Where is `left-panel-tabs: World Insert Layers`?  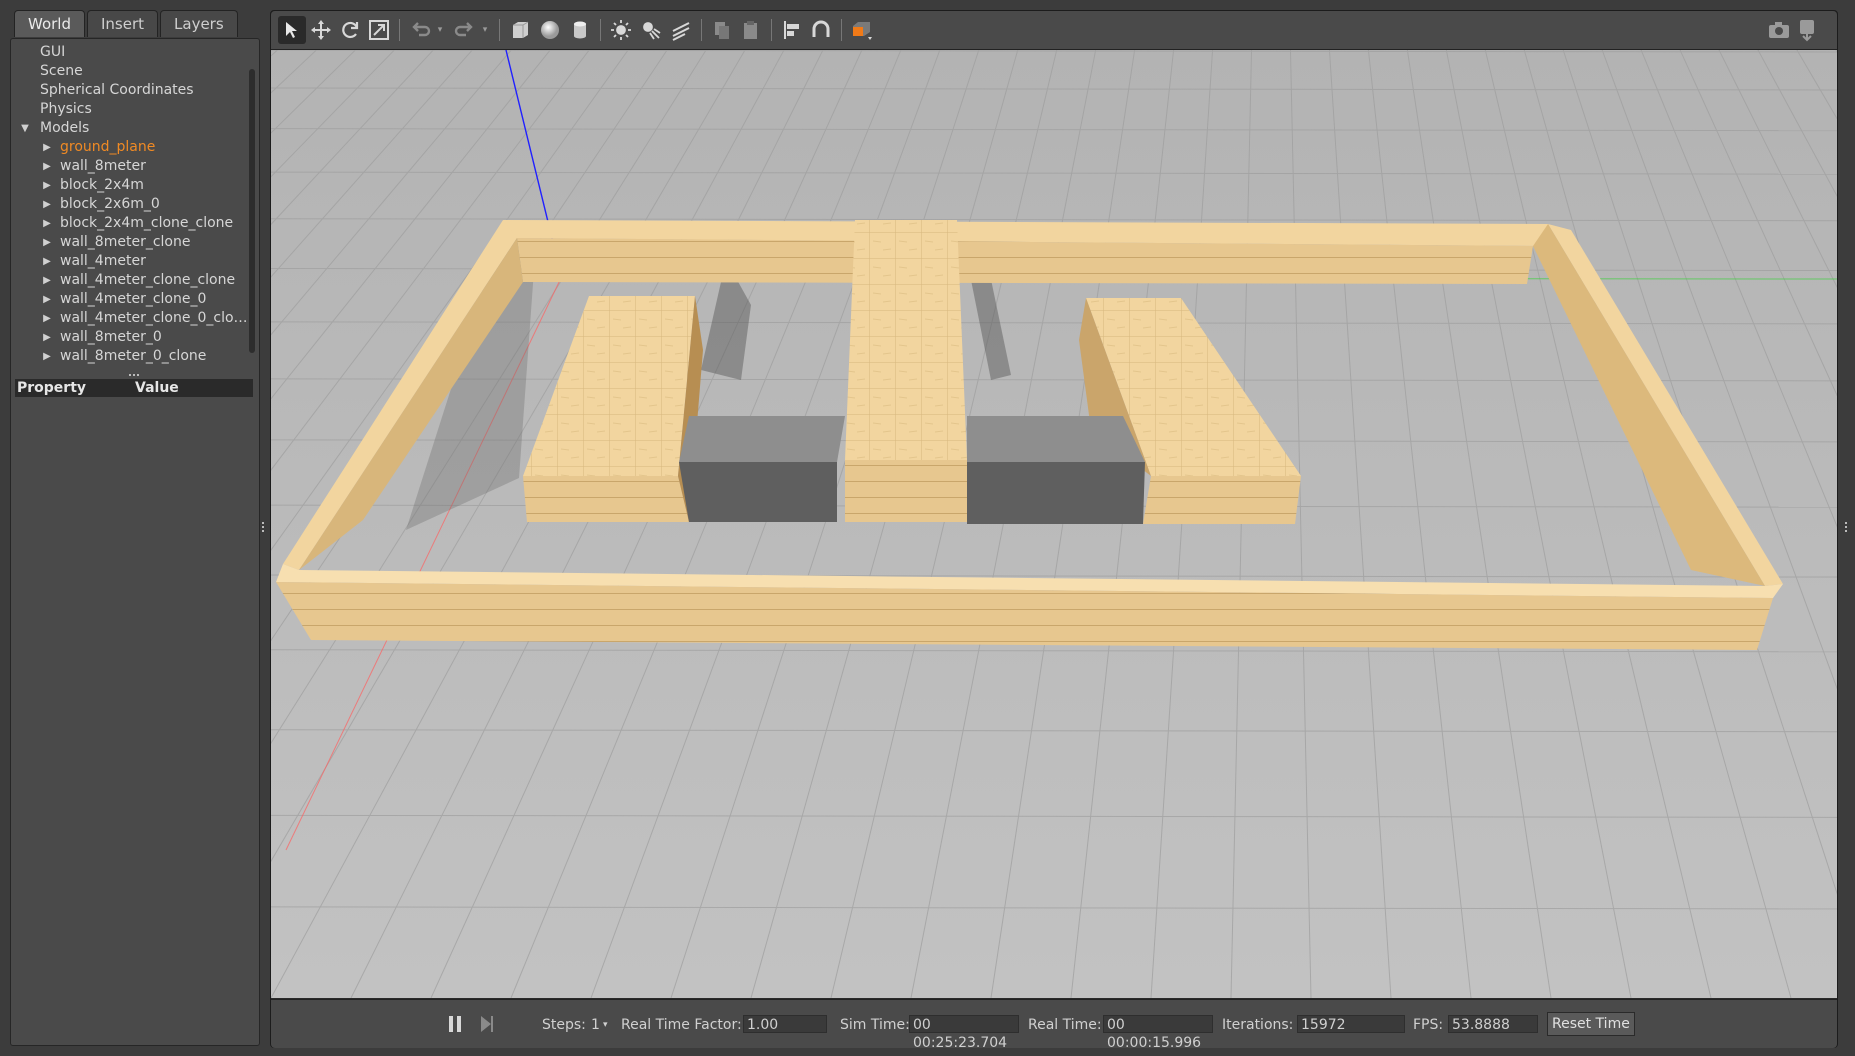 left-panel-tabs: World Insert Layers is located at coordinates (127, 23).